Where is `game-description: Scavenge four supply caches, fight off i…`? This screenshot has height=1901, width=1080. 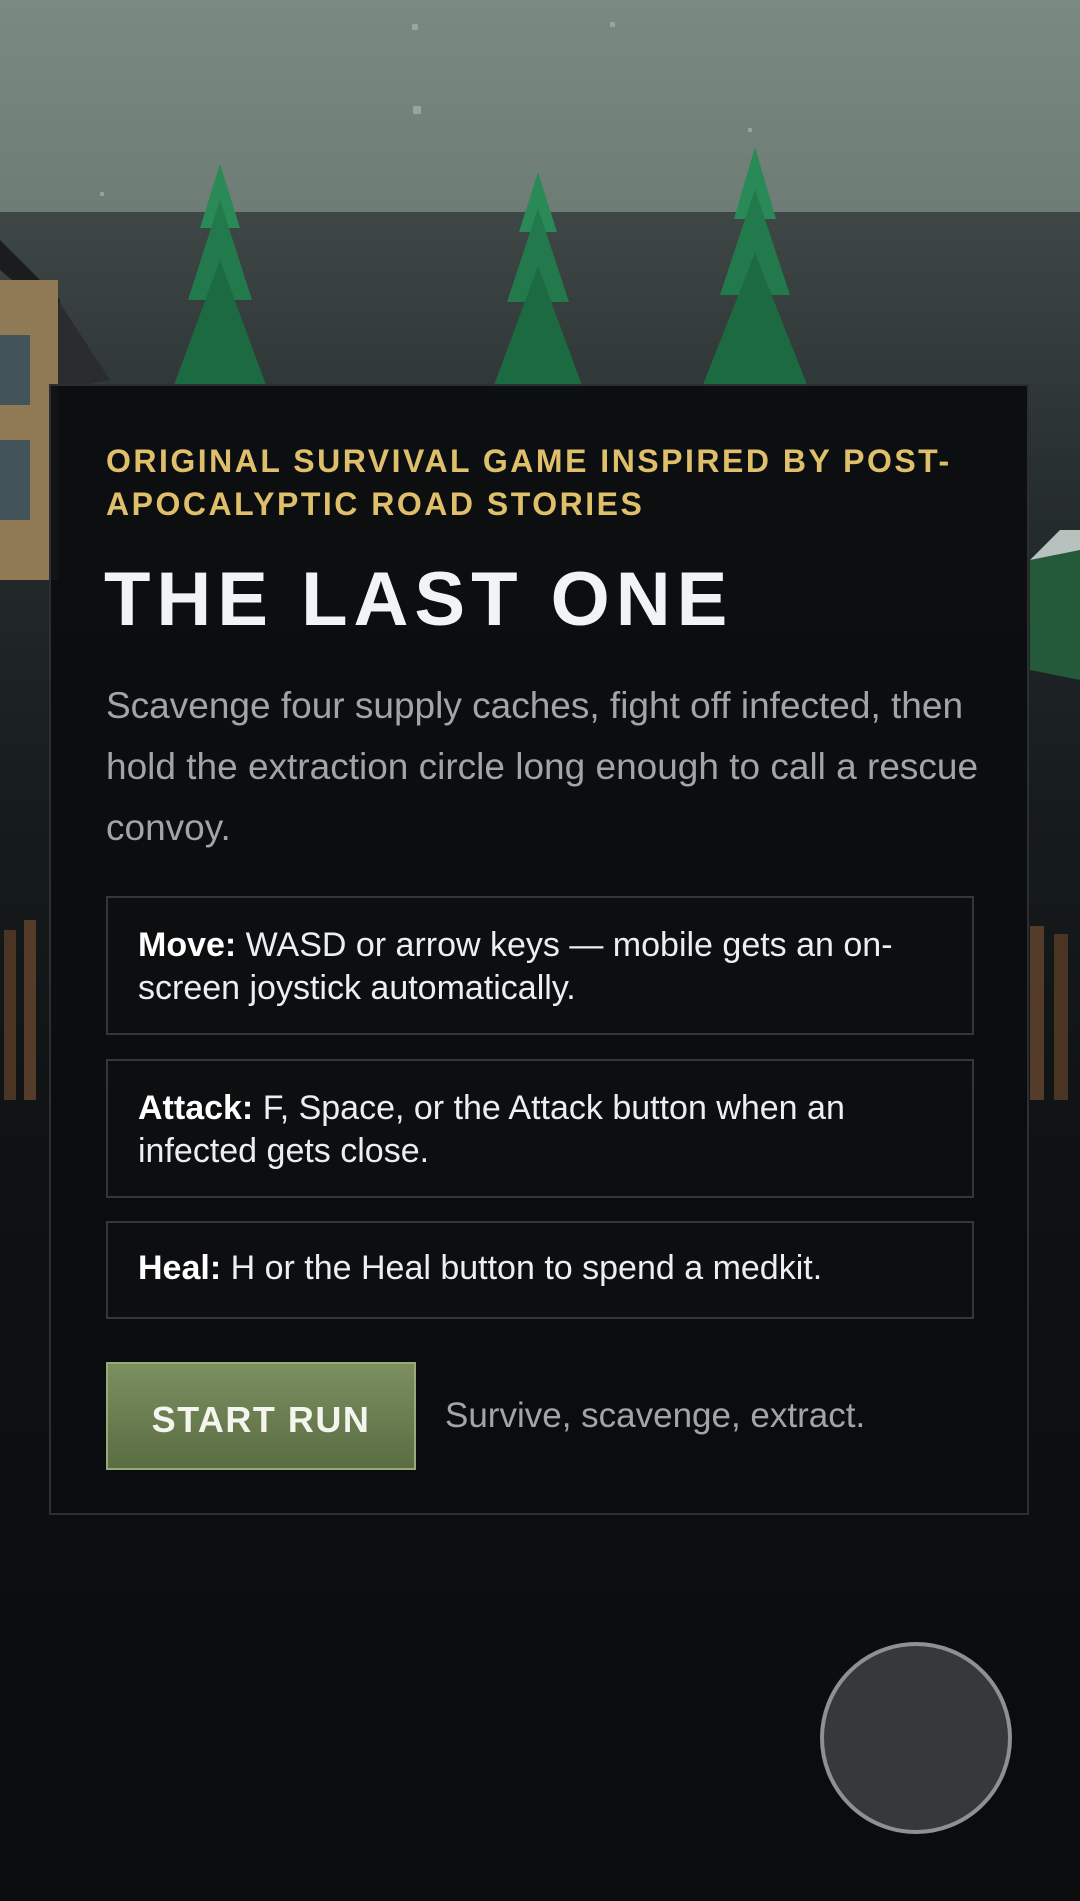 game-description: Scavenge four supply caches, fight off i… is located at coordinates (542, 766).